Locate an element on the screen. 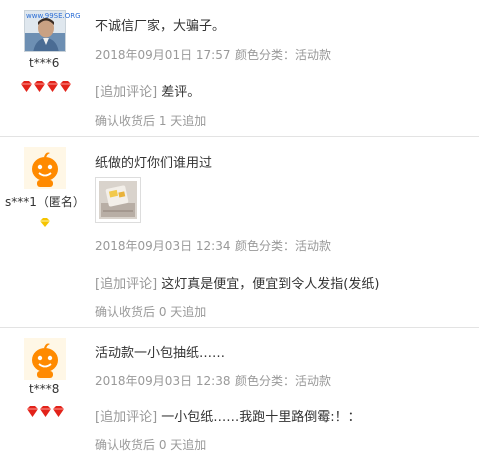 The image size is (479, 465). append-text: 一小包纸……我跑十里路倒霉:！： is located at coordinates (261, 417).